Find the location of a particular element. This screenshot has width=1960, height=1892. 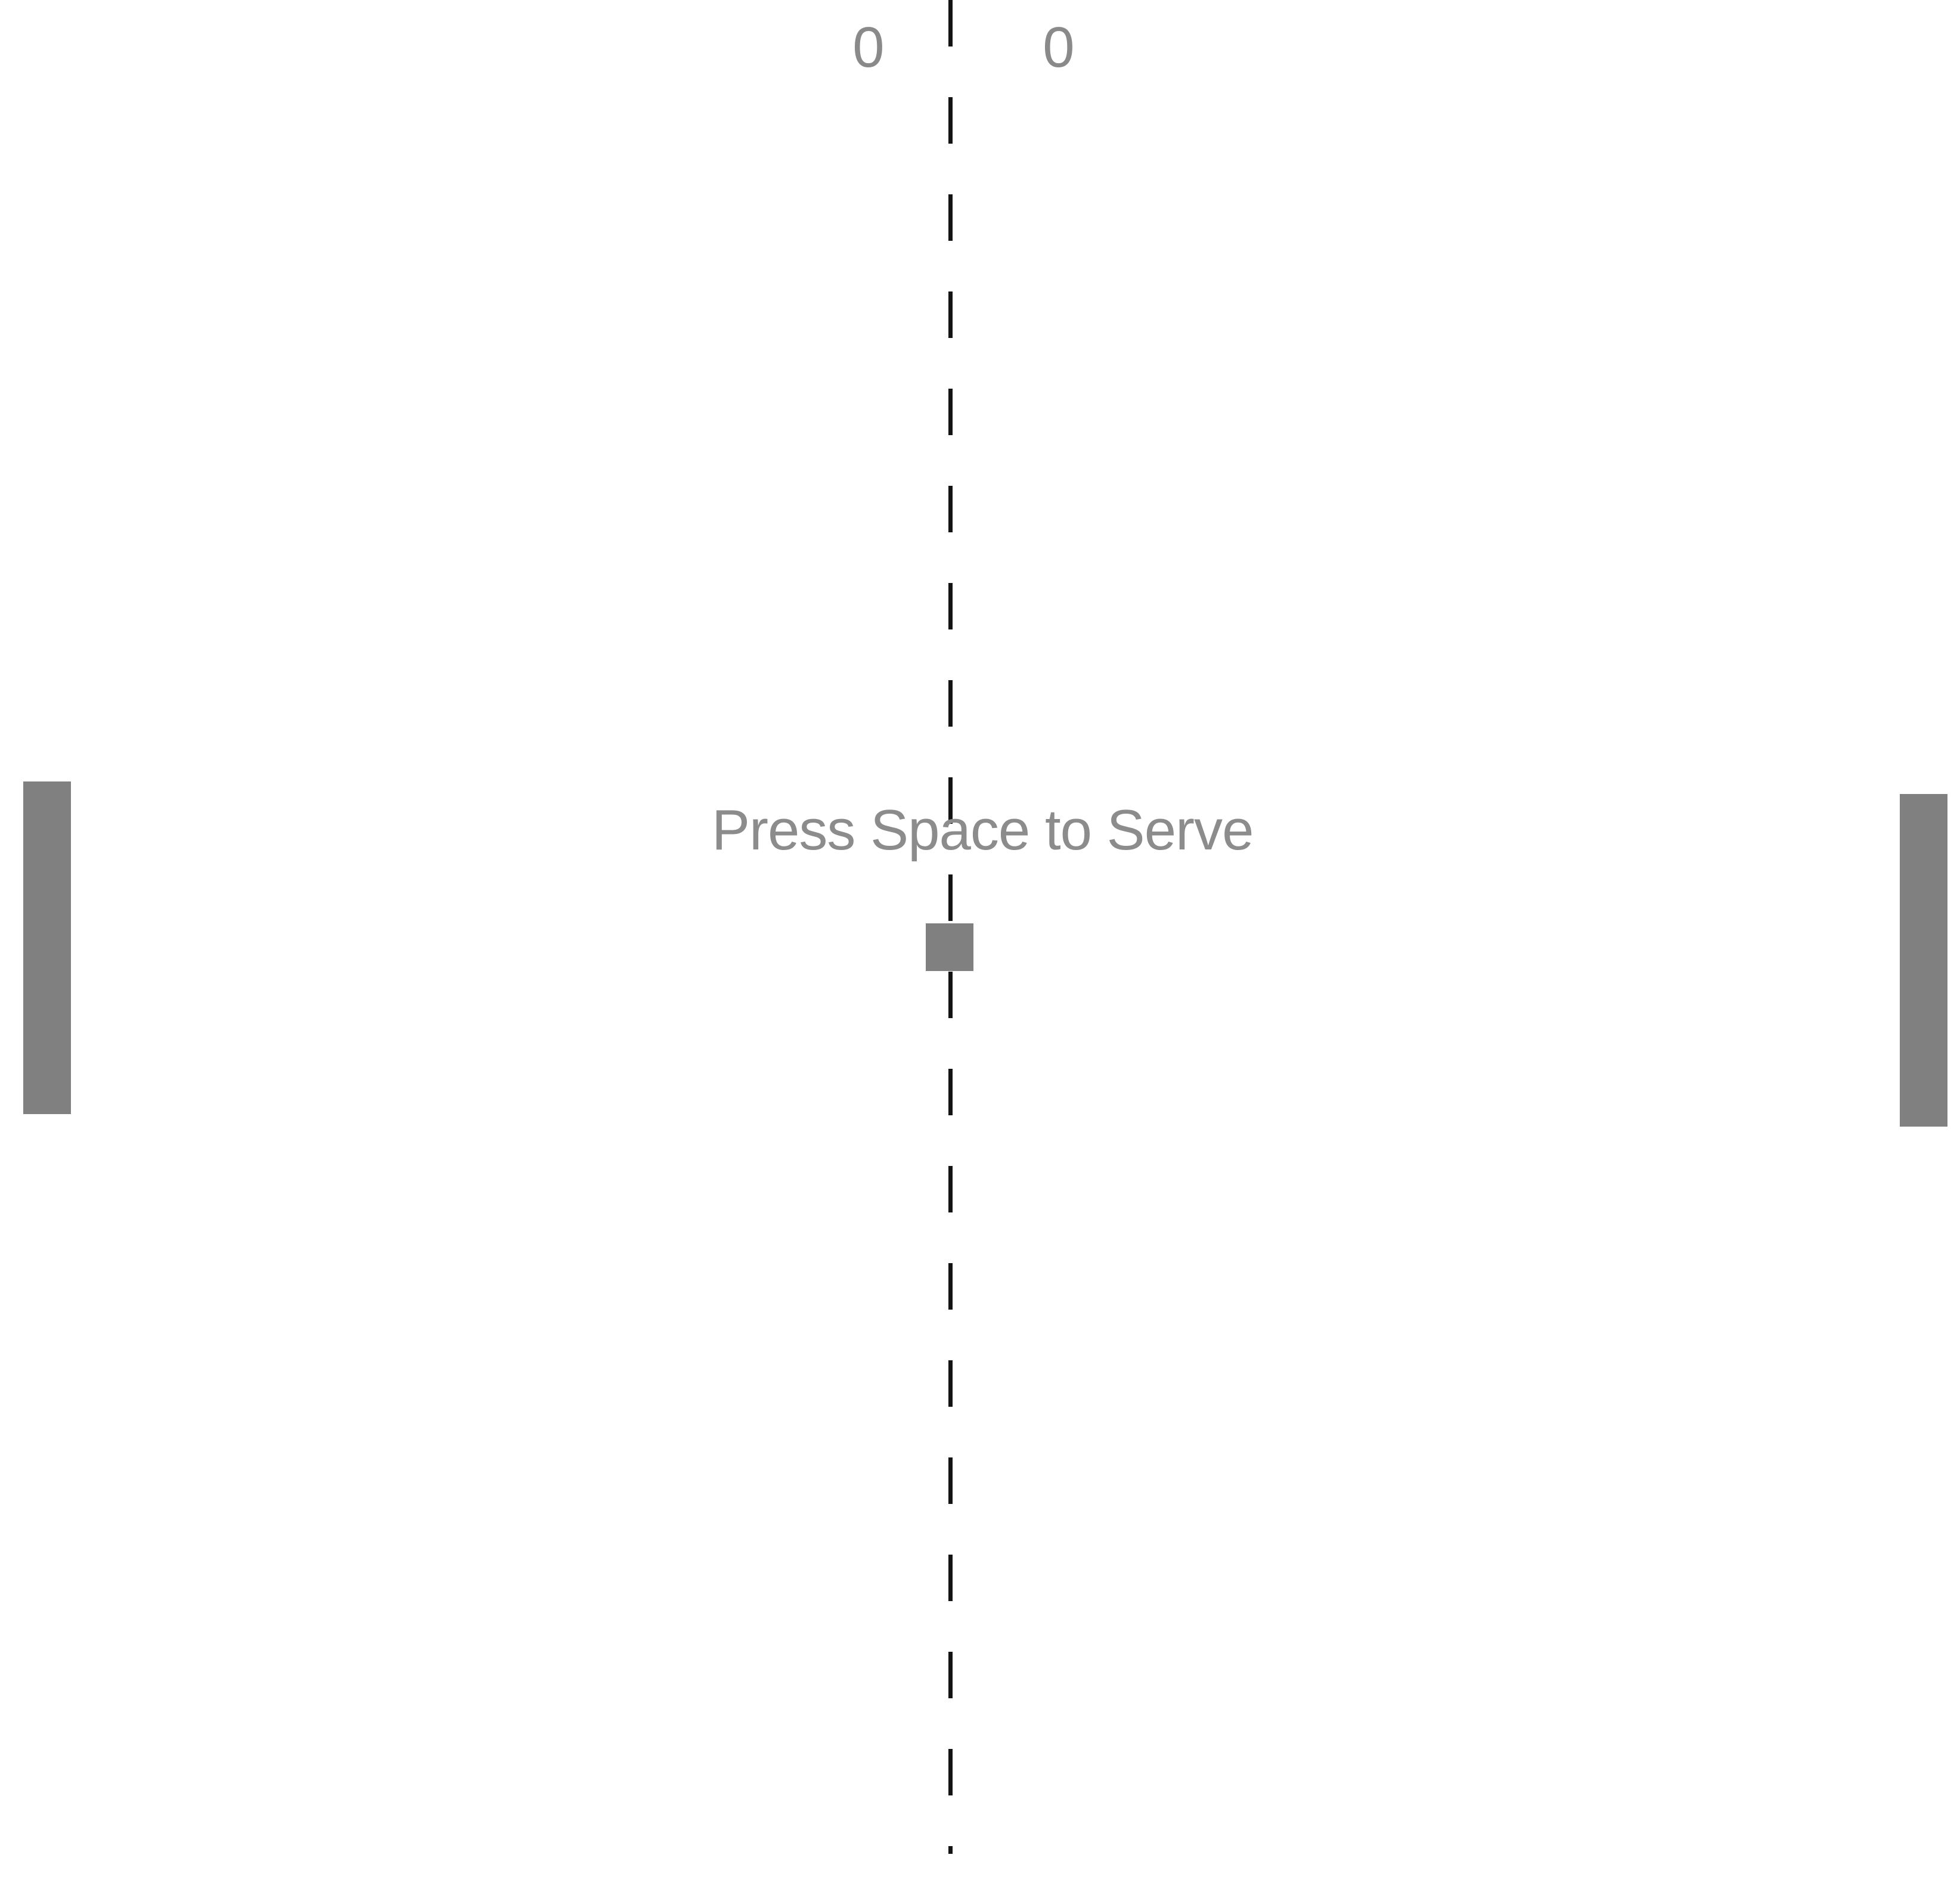

right-paddle is located at coordinates (1923, 960).